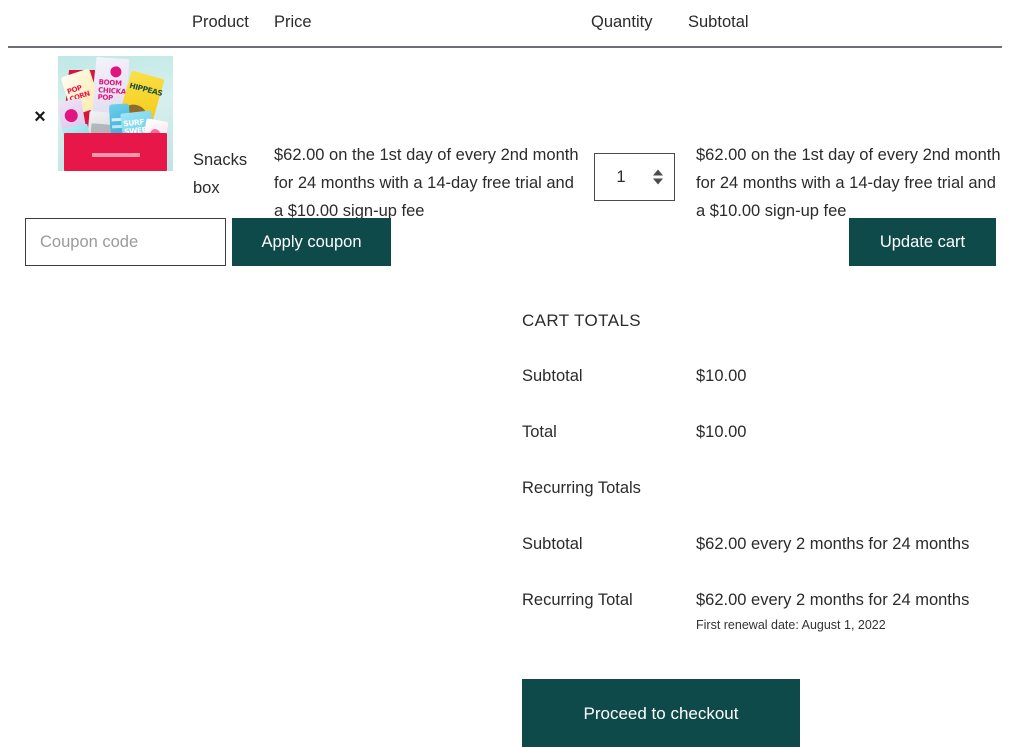 The height and width of the screenshot is (747, 1024). I want to click on update-cart-button: Update cart, so click(922, 242).